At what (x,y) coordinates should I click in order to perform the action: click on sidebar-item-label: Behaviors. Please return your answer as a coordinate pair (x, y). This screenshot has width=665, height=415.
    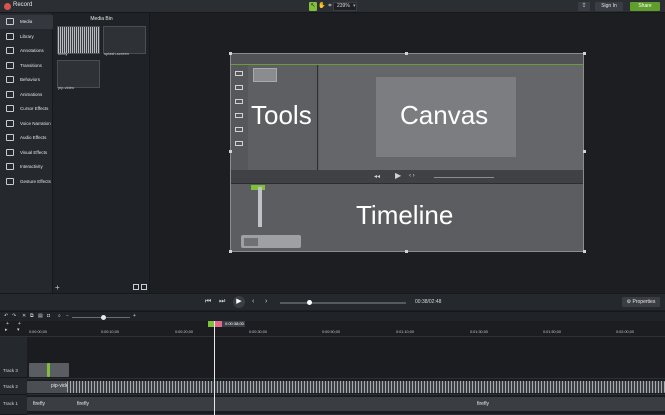
    Looking at the image, I should click on (30, 79).